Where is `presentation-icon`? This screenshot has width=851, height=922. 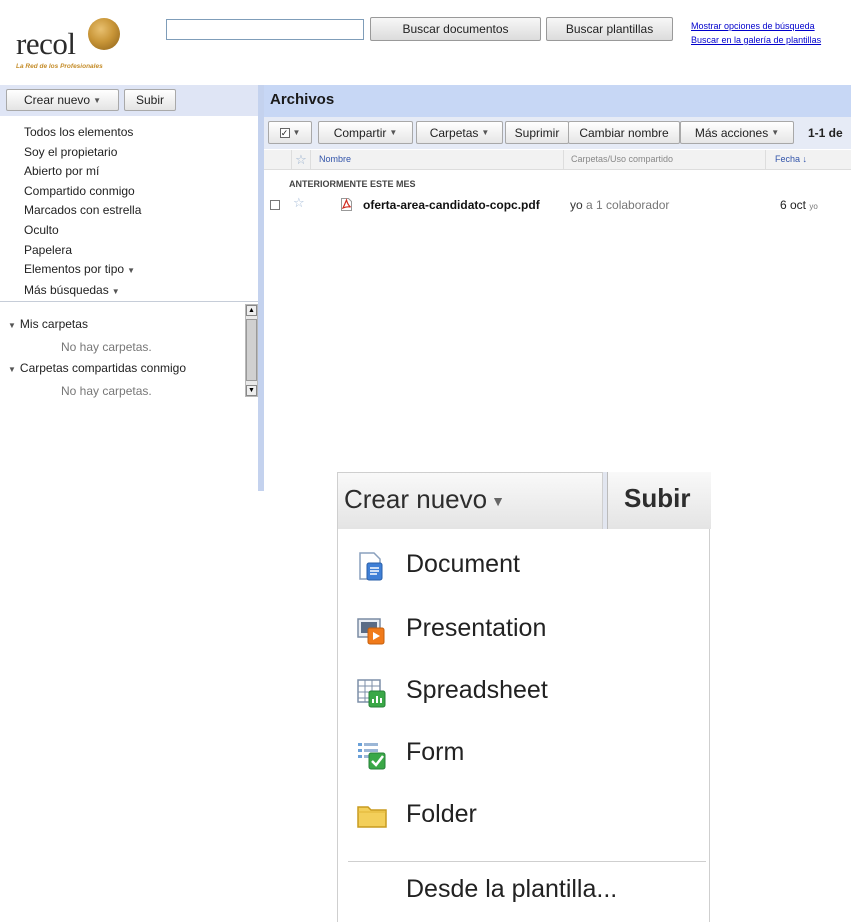 presentation-icon is located at coordinates (371, 631).